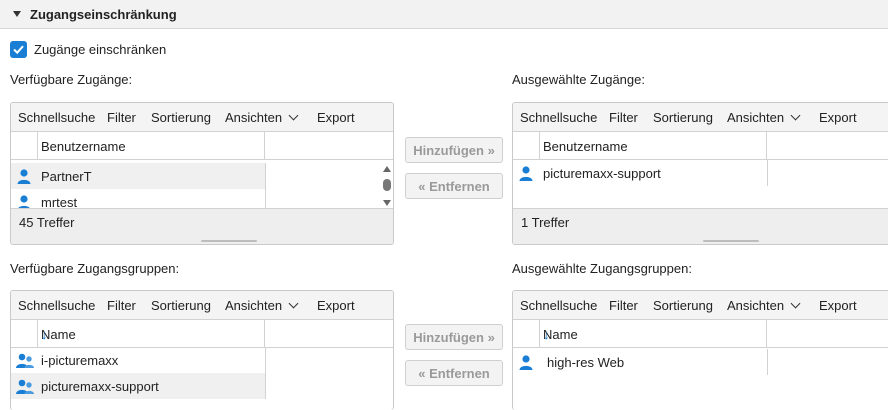 The image size is (888, 410). I want to click on sel-users-label: Ausgewählte Zugänge:, so click(578, 79).